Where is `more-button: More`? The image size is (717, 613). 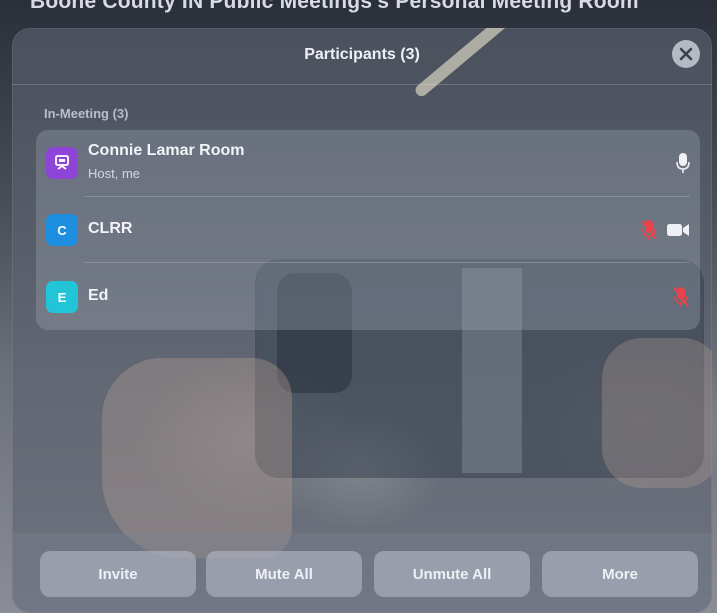
more-button: More is located at coordinates (620, 574).